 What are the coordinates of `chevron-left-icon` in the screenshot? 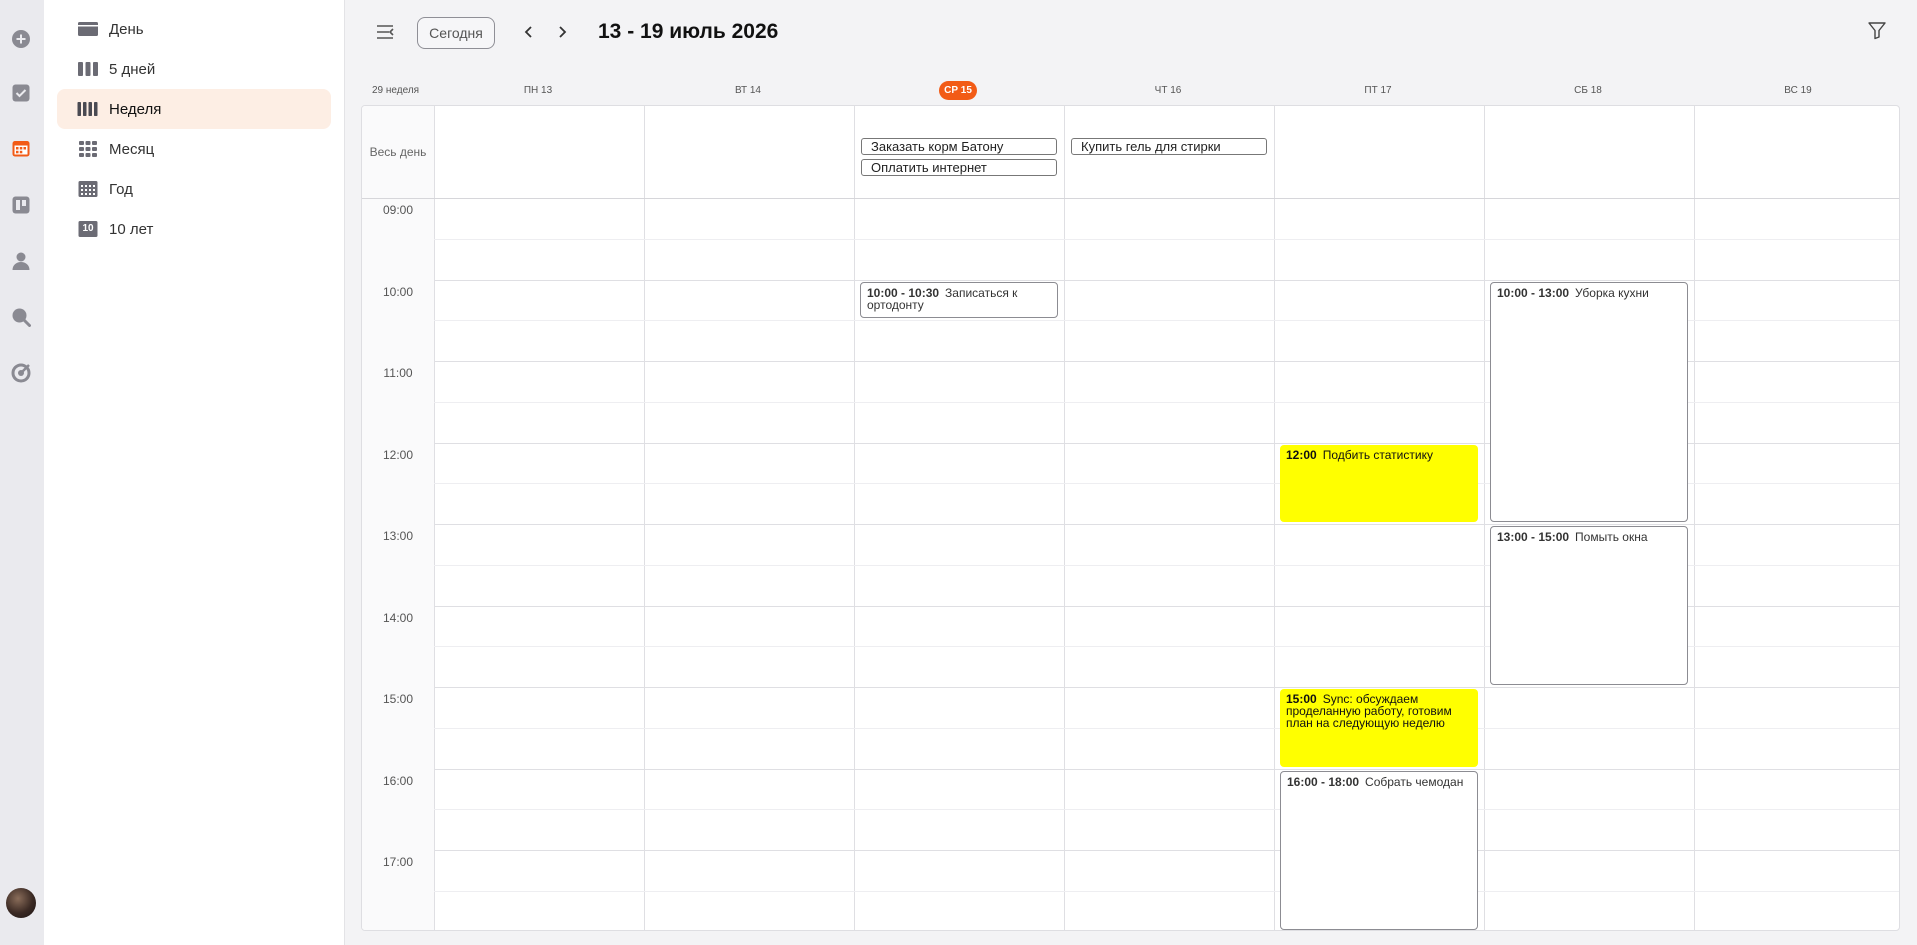 It's located at (528, 32).